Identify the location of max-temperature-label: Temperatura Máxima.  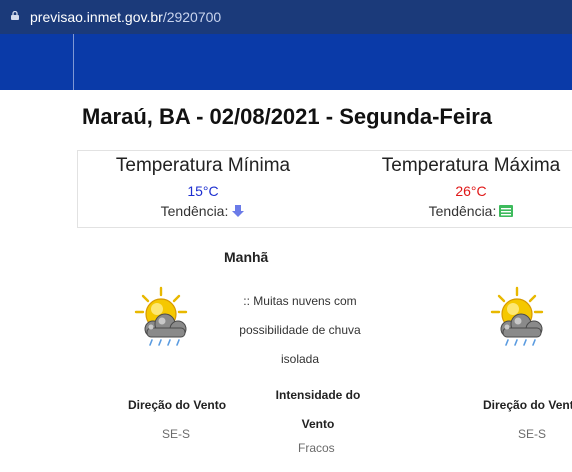
(471, 165).